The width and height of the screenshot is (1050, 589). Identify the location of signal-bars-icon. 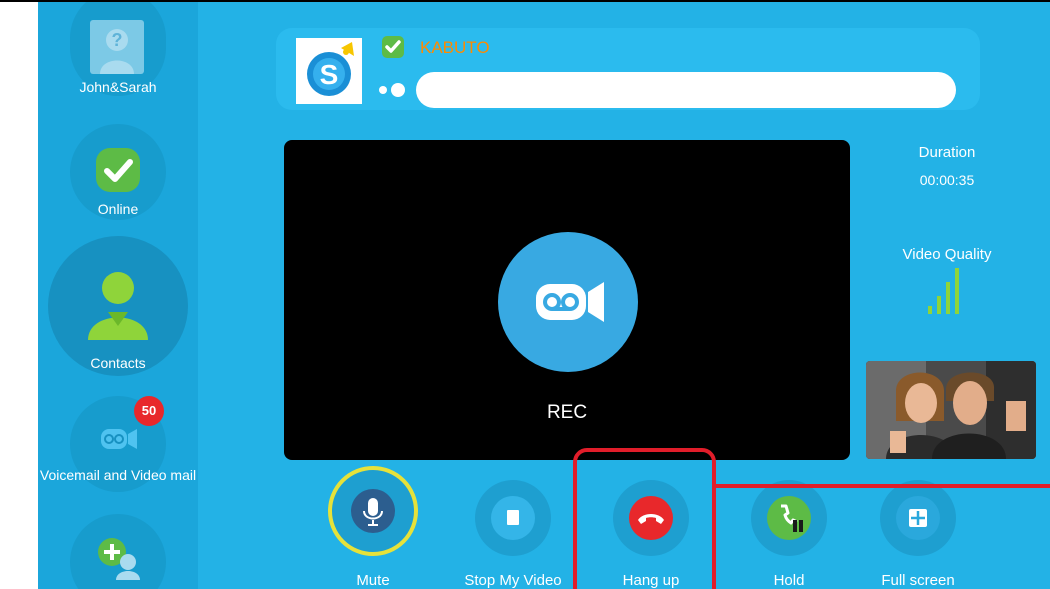
(943, 291).